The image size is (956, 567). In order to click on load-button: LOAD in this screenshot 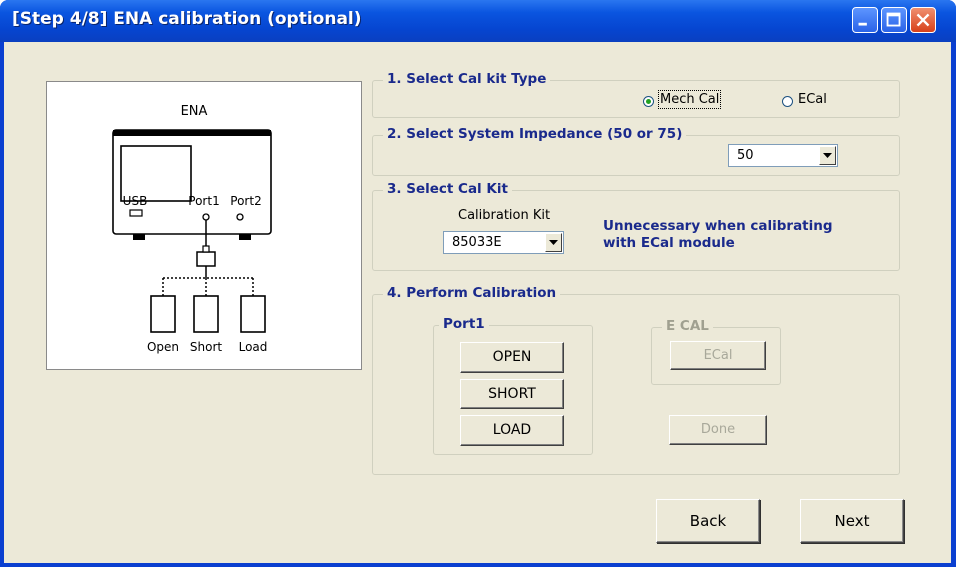, I will do `click(512, 430)`.